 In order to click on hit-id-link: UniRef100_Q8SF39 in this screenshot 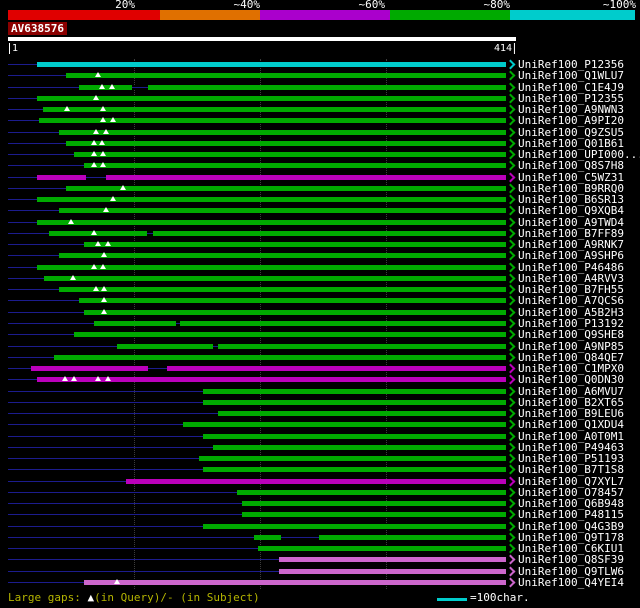, I will do `click(571, 559)`.